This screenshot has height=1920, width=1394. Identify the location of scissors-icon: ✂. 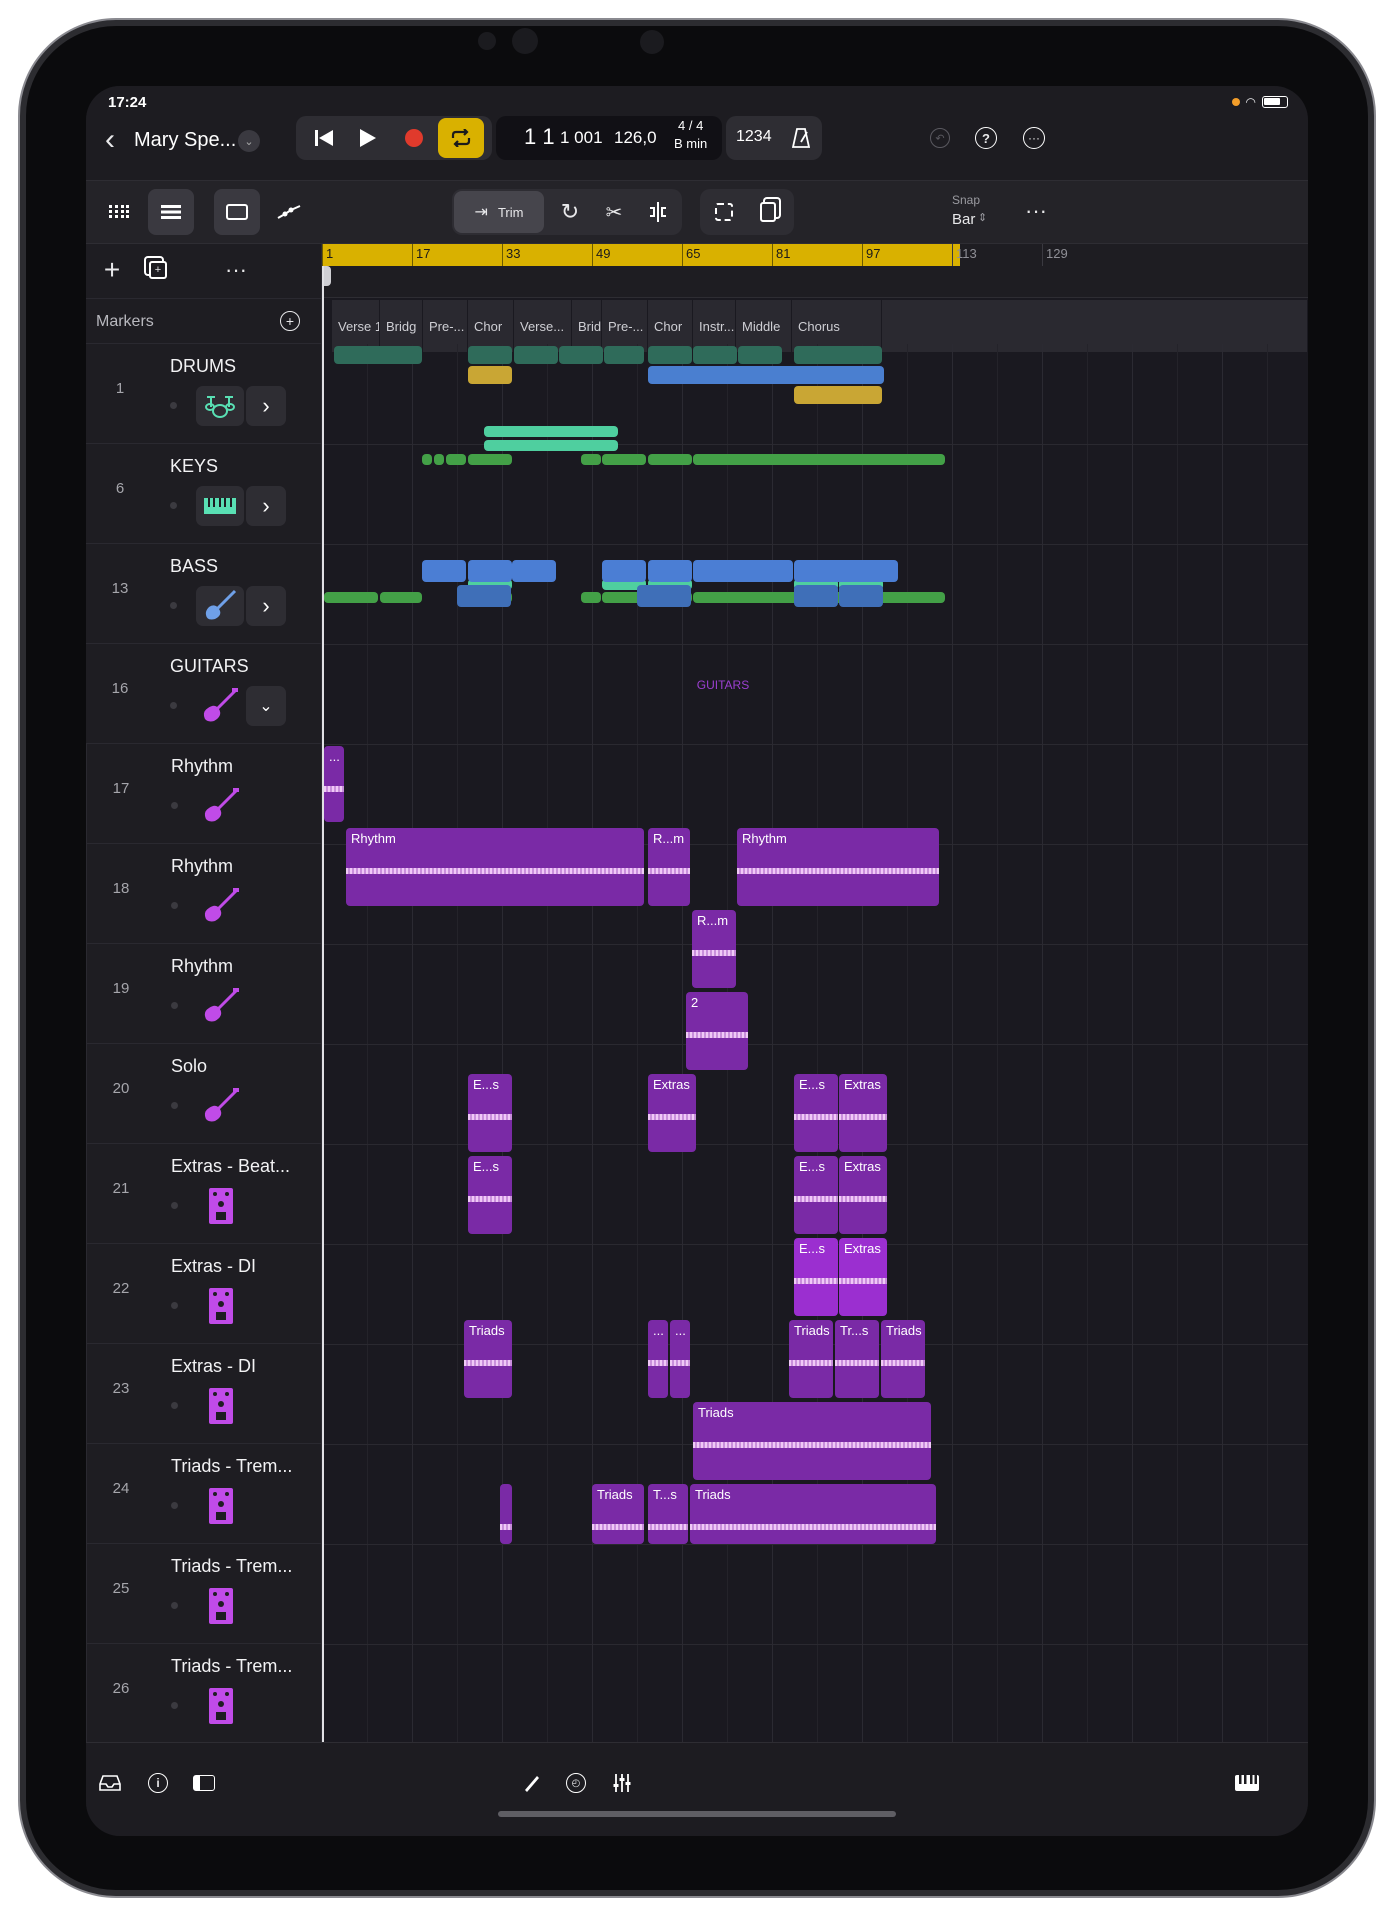
(614, 212).